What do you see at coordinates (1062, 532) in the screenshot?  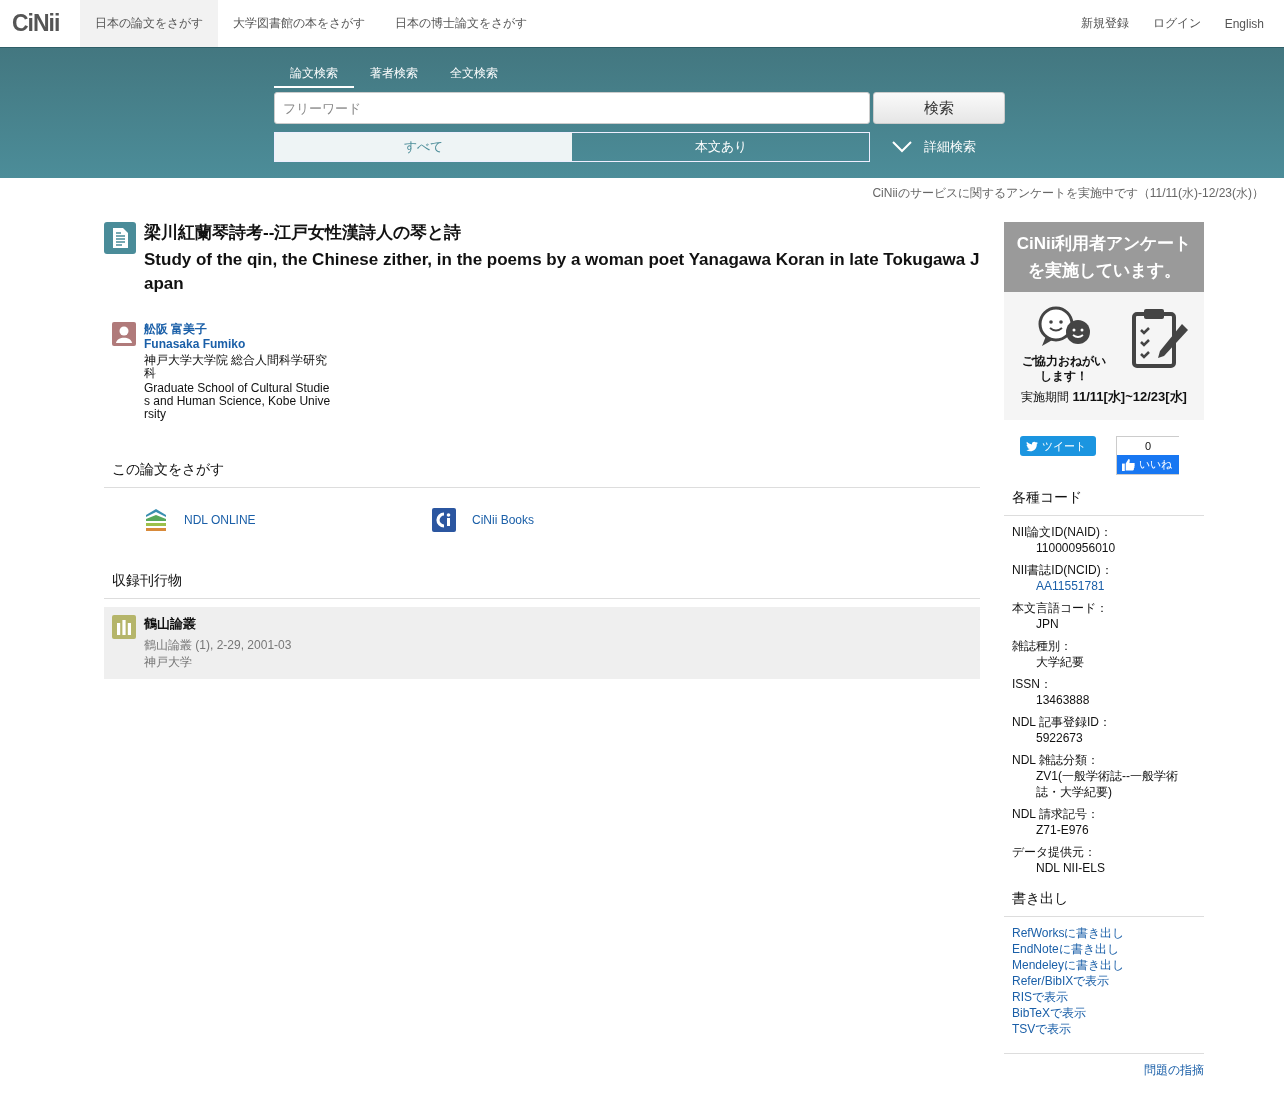 I see `code-label: NII論文ID(NAID)：` at bounding box center [1062, 532].